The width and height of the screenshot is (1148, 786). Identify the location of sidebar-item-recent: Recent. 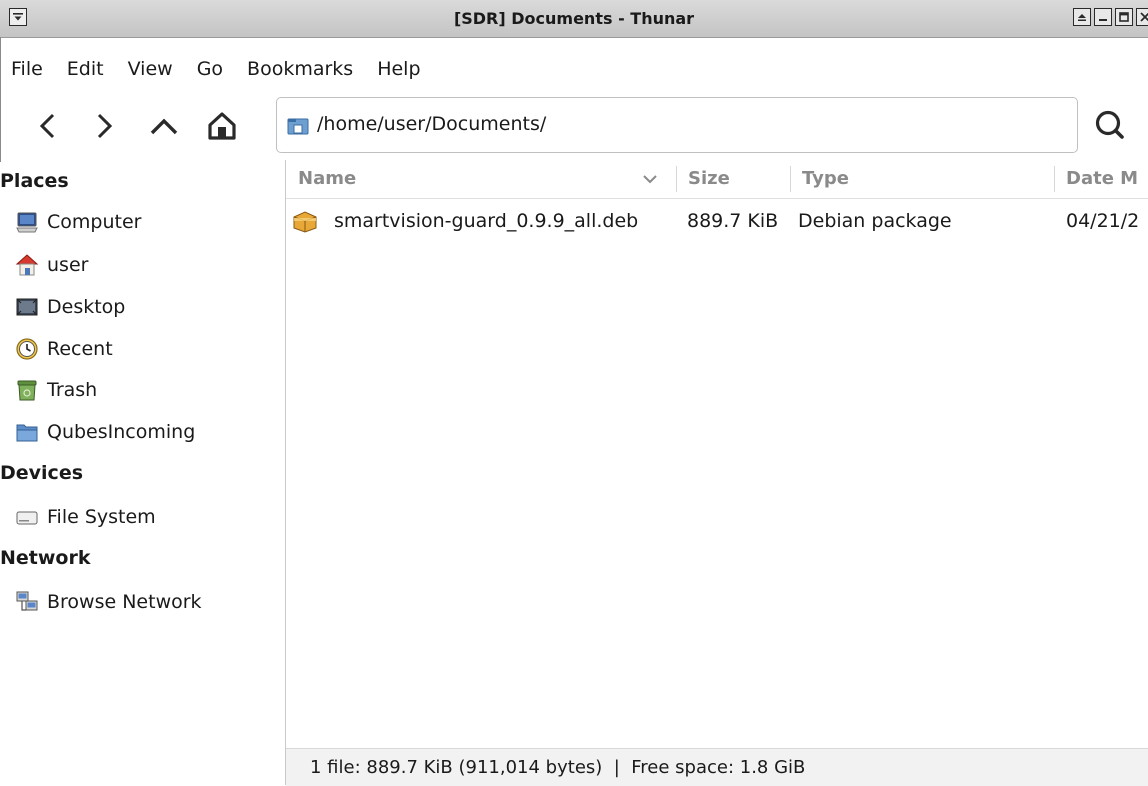
(64, 349).